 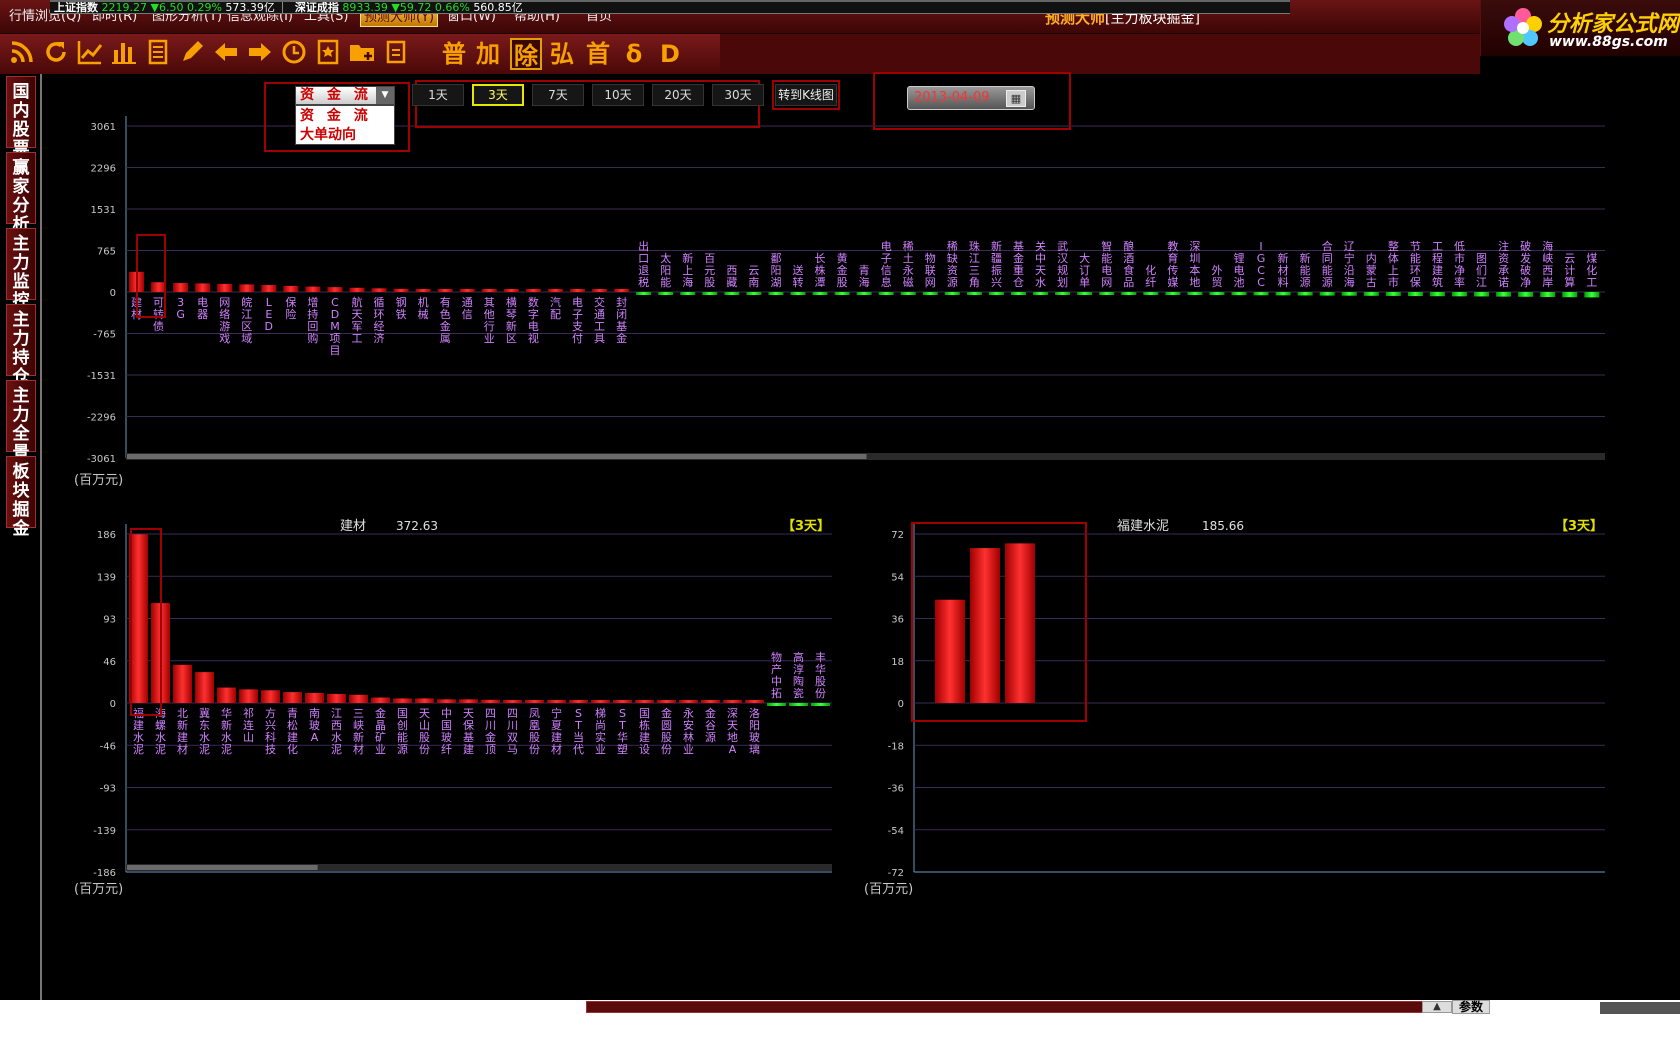 I want to click on category-label-char: 泥, so click(x=138, y=749).